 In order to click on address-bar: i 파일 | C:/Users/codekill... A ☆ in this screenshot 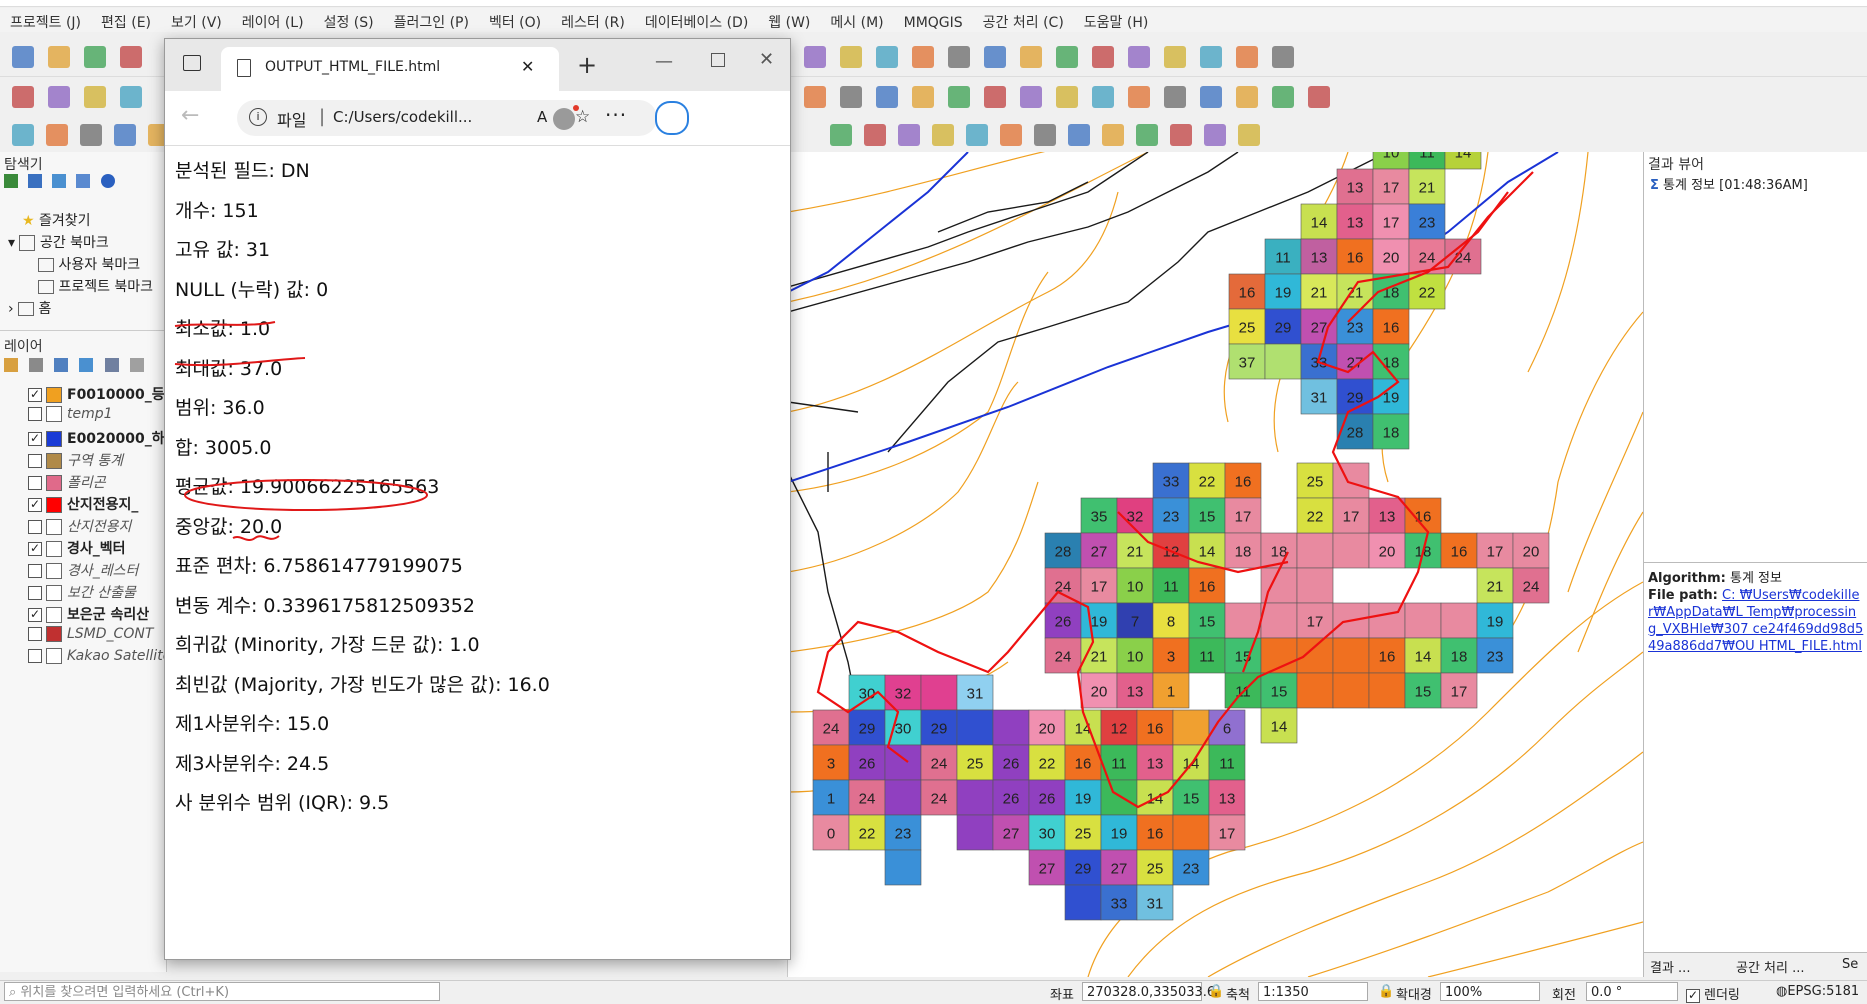, I will do `click(447, 118)`.